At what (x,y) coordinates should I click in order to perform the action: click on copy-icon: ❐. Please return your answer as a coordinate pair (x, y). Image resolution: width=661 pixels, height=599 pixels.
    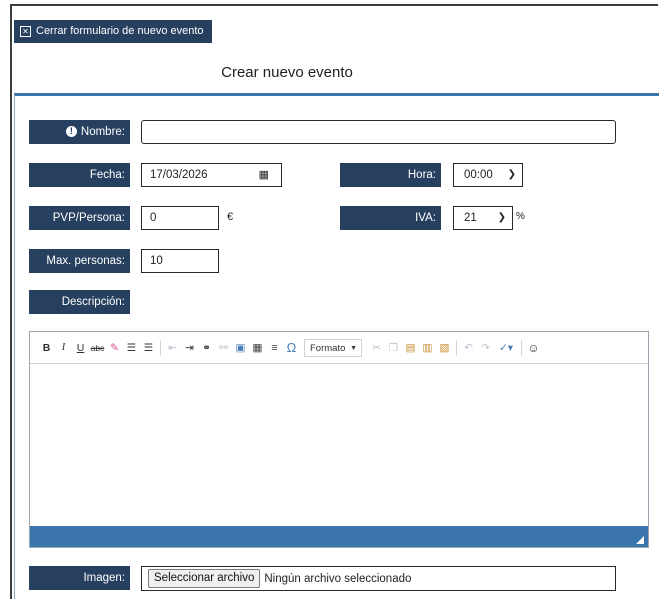
    Looking at the image, I should click on (393, 348).